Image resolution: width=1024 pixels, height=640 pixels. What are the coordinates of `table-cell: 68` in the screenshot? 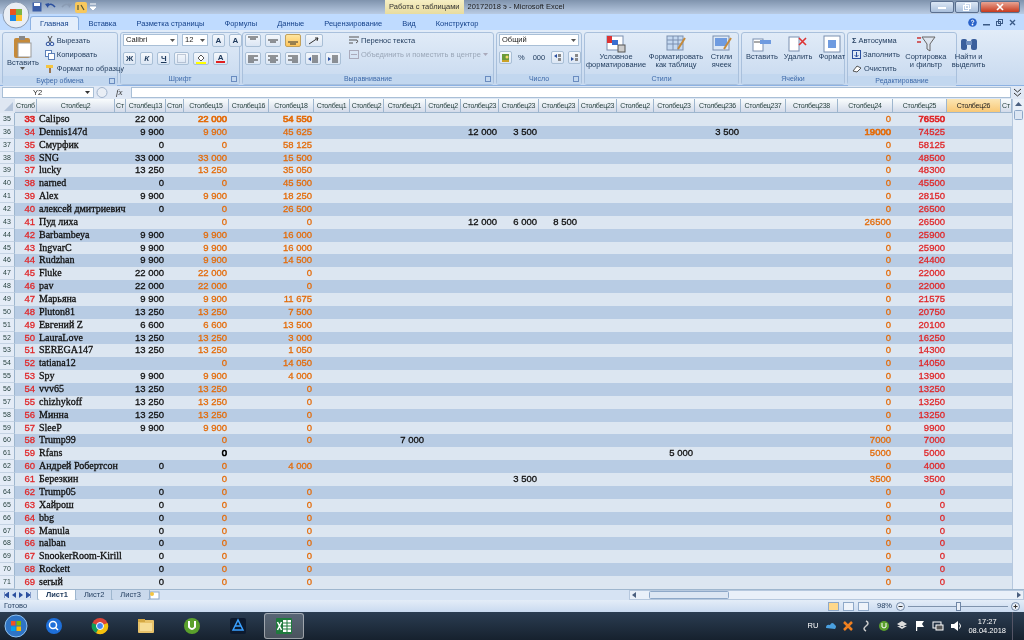 It's located at (29, 569).